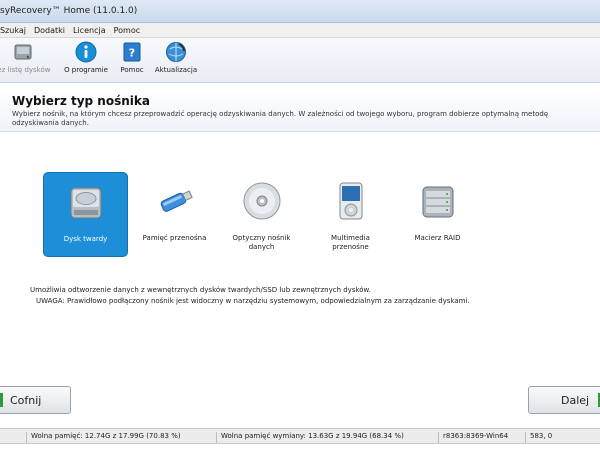 Image resolution: width=600 pixels, height=450 pixels. I want to click on back-button: Cofnij, so click(35, 400).